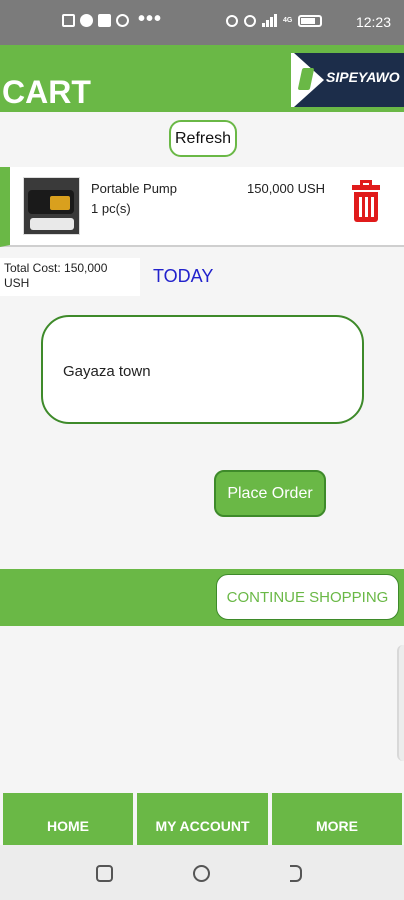  I want to click on total-cost: Total Cost: 150,000 USH, so click(70, 277).